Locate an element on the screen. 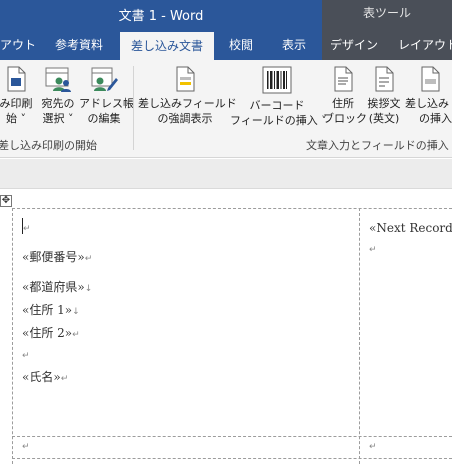 The width and height of the screenshot is (452, 464). address-block-label-2: ブロック is located at coordinates (345, 118).